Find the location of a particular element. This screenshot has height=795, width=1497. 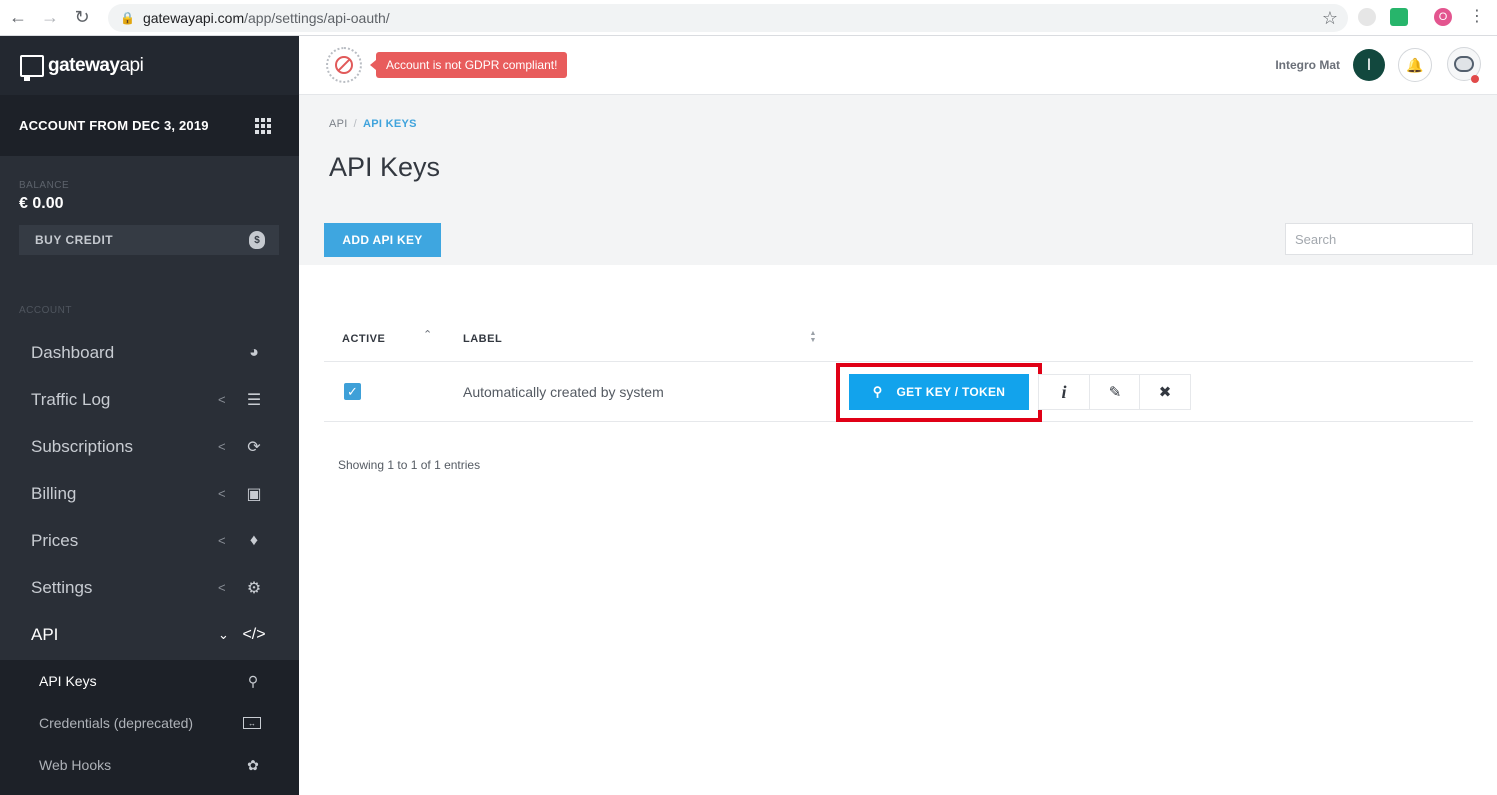

extension-clock-icon is located at coordinates (1367, 17).